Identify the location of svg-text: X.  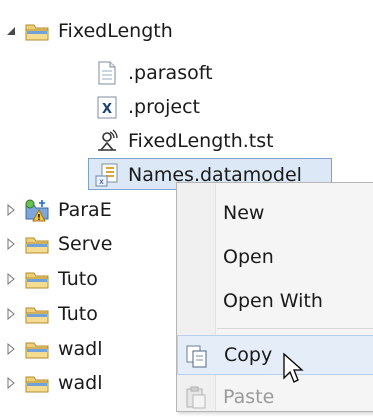
(107, 109).